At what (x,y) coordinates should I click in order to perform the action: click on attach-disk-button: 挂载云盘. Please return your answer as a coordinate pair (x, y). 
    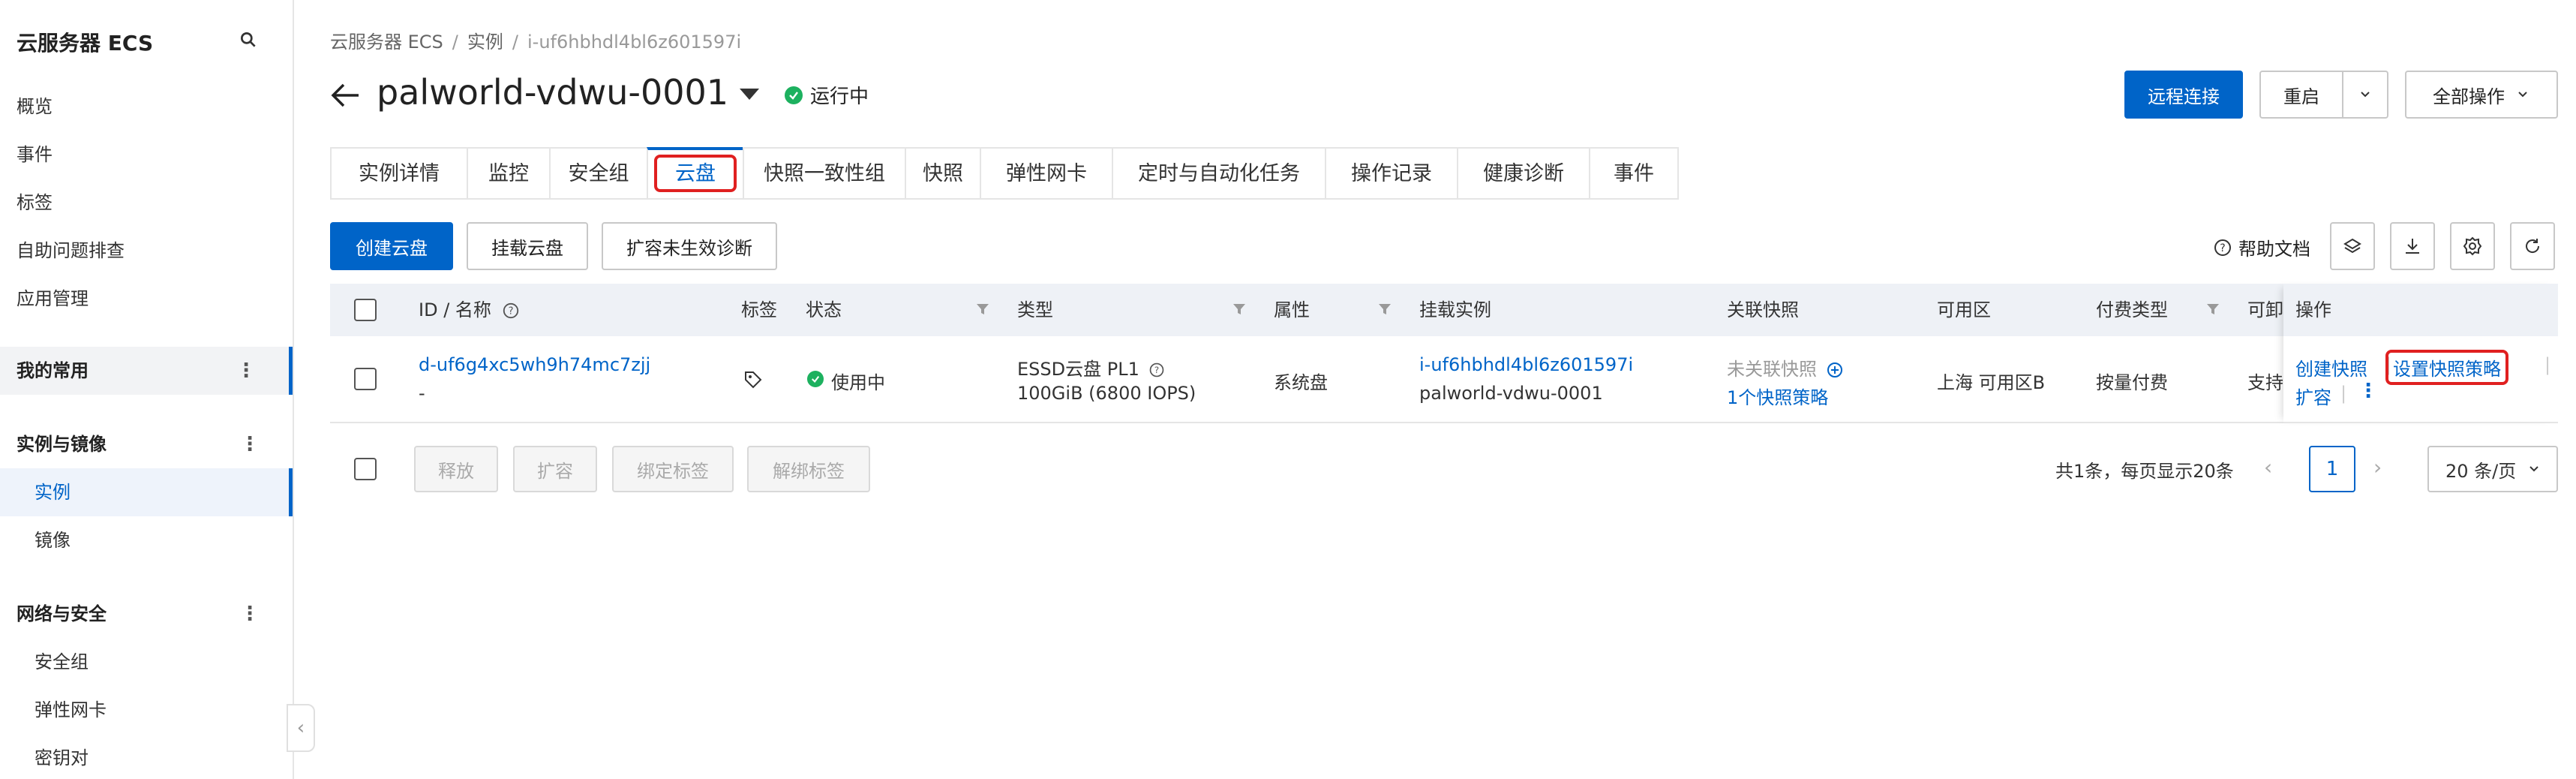
    Looking at the image, I should click on (527, 246).